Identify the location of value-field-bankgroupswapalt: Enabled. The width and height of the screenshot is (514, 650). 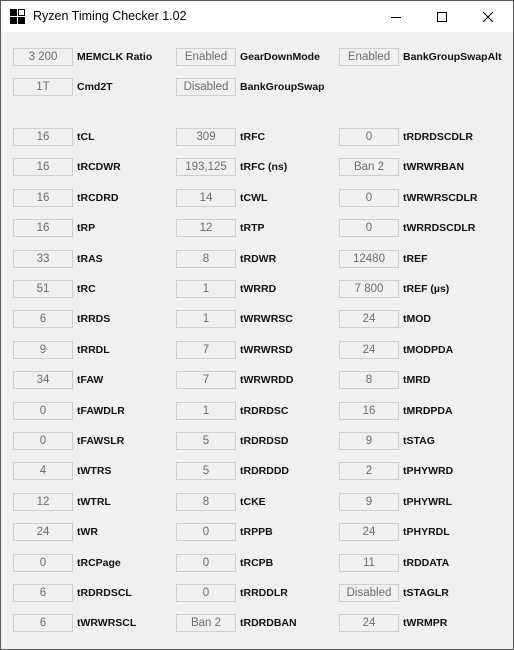
(369, 57).